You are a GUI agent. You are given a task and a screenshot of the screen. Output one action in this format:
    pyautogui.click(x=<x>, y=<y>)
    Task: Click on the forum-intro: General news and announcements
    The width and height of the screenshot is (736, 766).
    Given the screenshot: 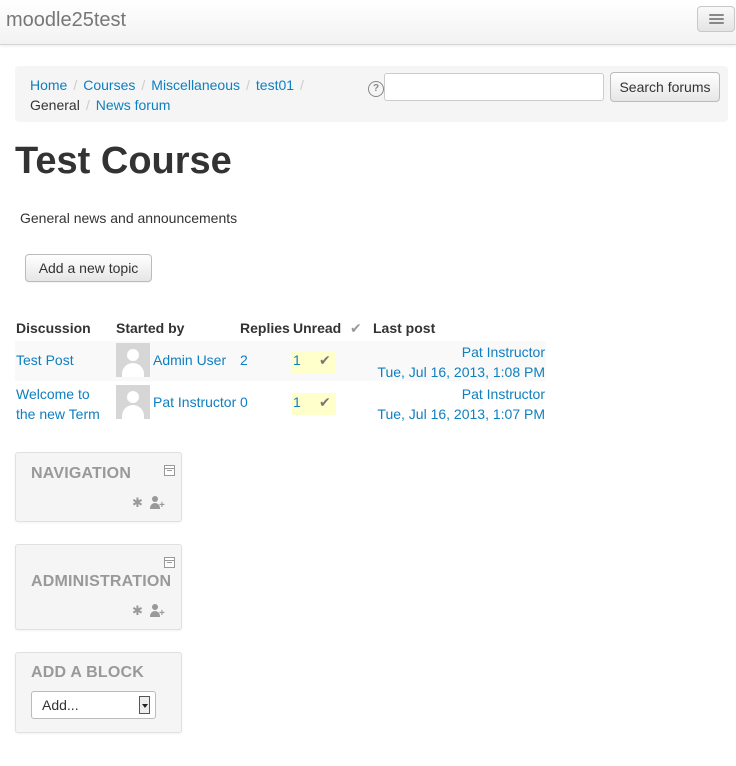 What is the action you would take?
    pyautogui.click(x=129, y=218)
    